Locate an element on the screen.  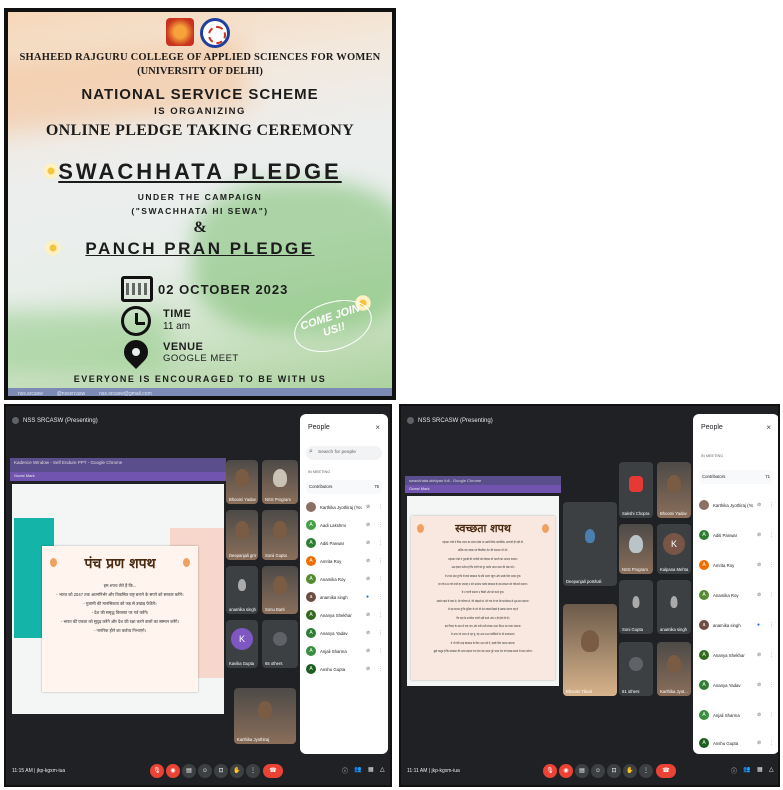
ampersand: & is located at coordinates (200, 227).